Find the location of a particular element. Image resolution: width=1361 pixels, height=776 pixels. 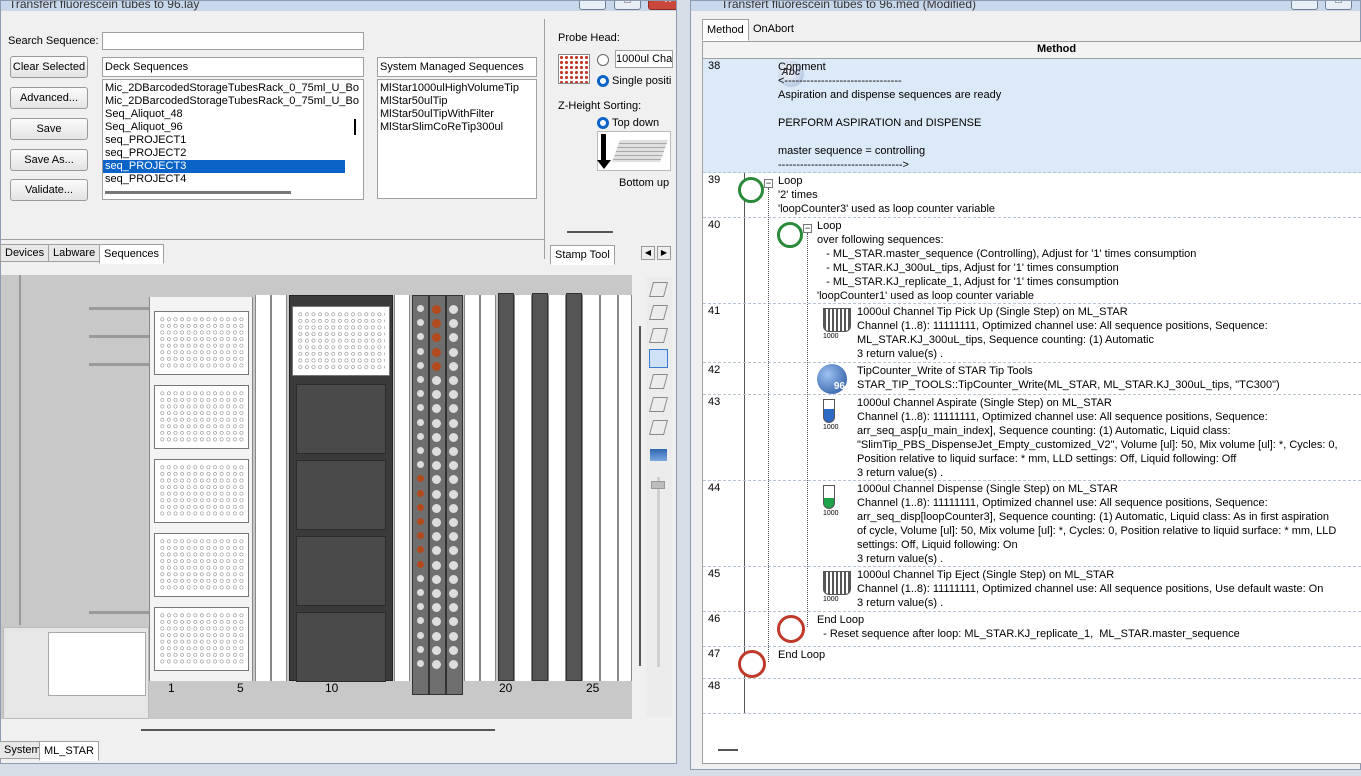

system-sequence-item: MlStar50ulTip is located at coordinates (457, 101).